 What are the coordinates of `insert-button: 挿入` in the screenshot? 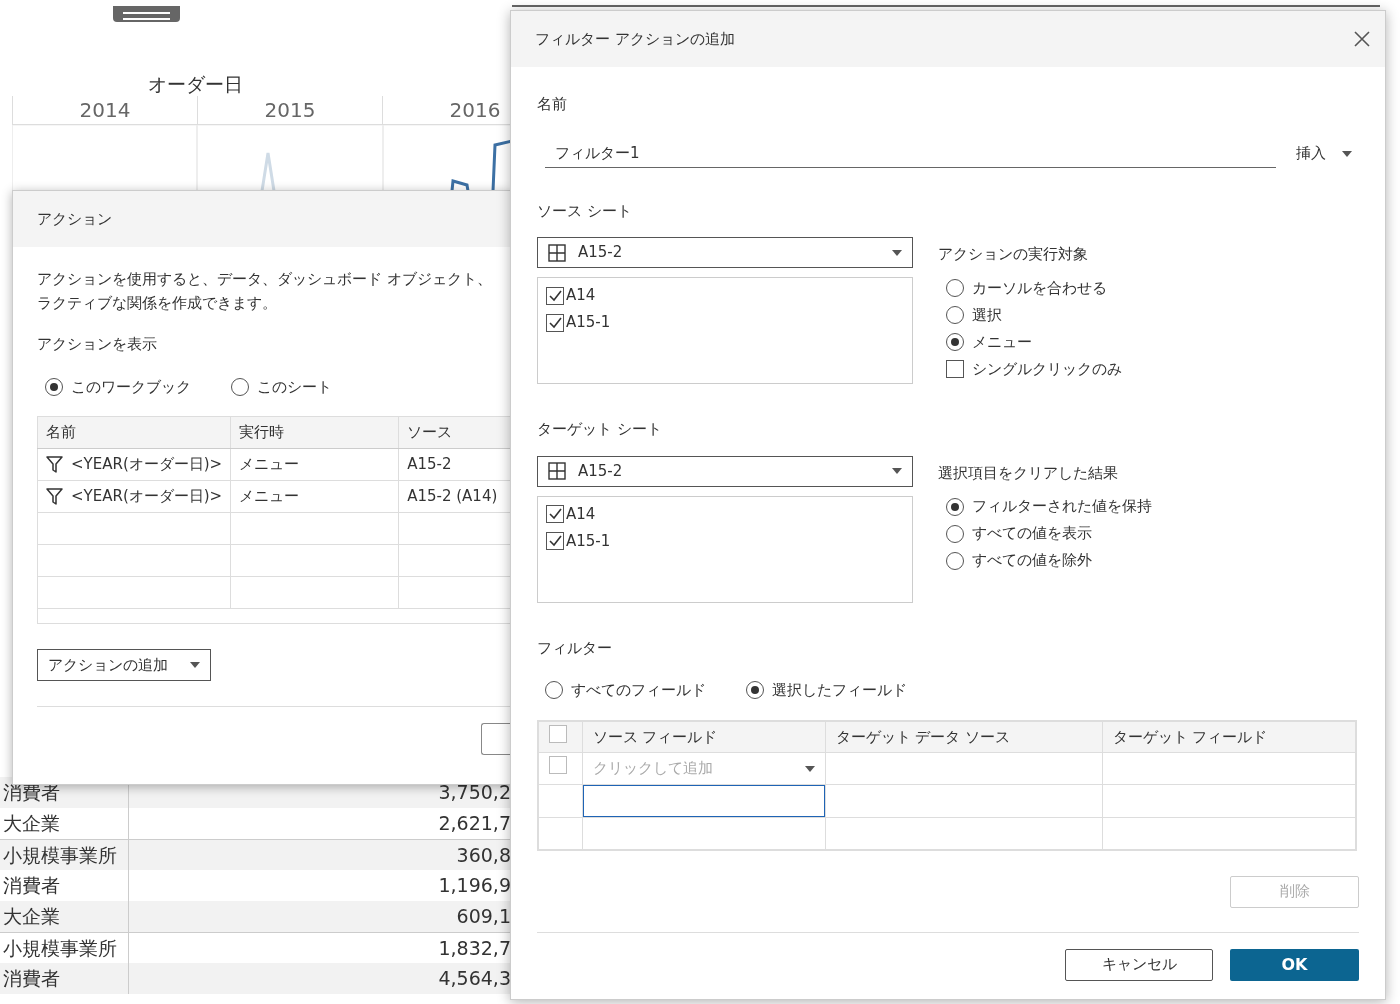 It's located at (1324, 153).